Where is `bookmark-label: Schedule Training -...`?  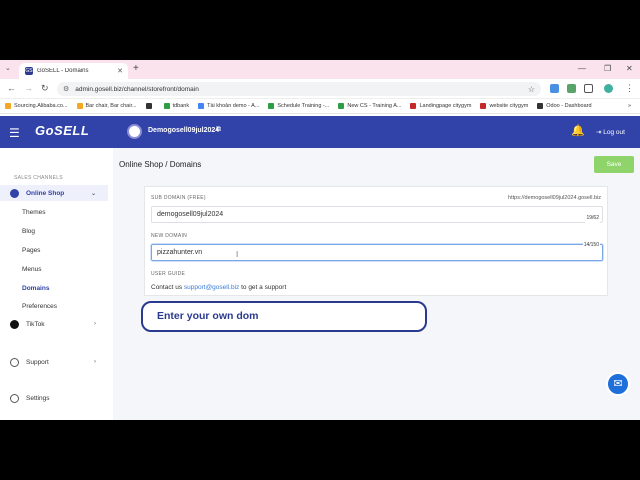 bookmark-label: Schedule Training -... is located at coordinates (303, 106).